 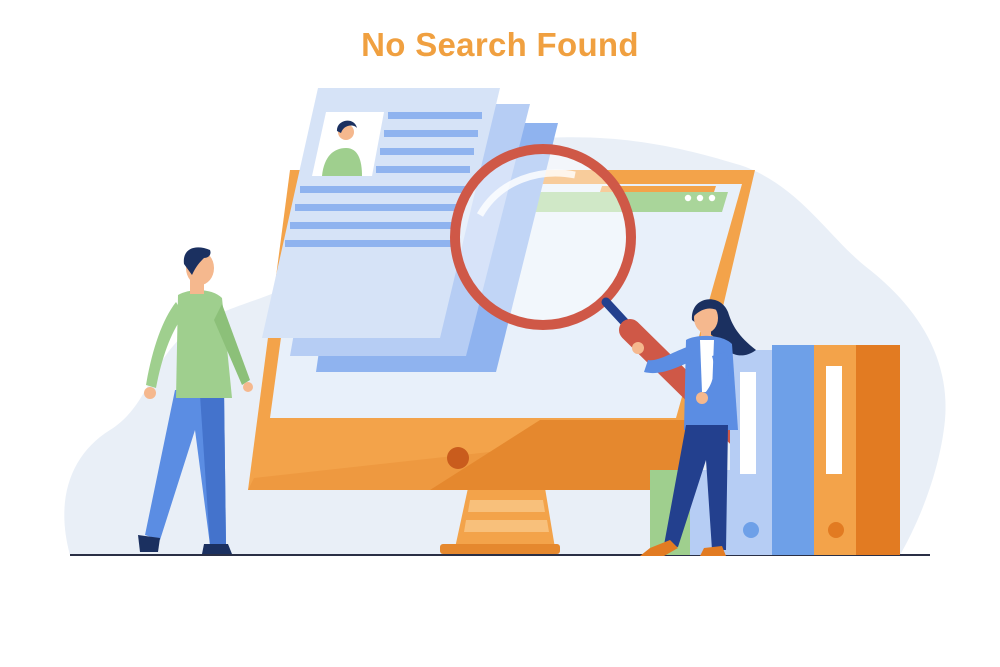 I want to click on monitor-base, so click(x=500, y=549).